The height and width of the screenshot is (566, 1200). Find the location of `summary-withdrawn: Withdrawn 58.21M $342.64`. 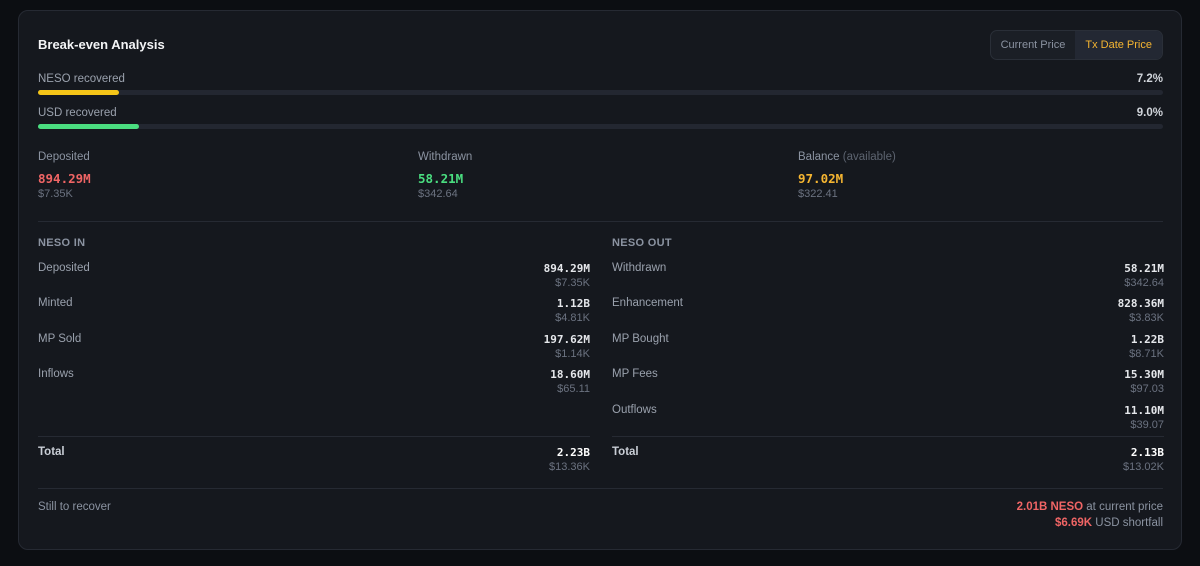

summary-withdrawn: Withdrawn 58.21M $342.64 is located at coordinates (598, 175).